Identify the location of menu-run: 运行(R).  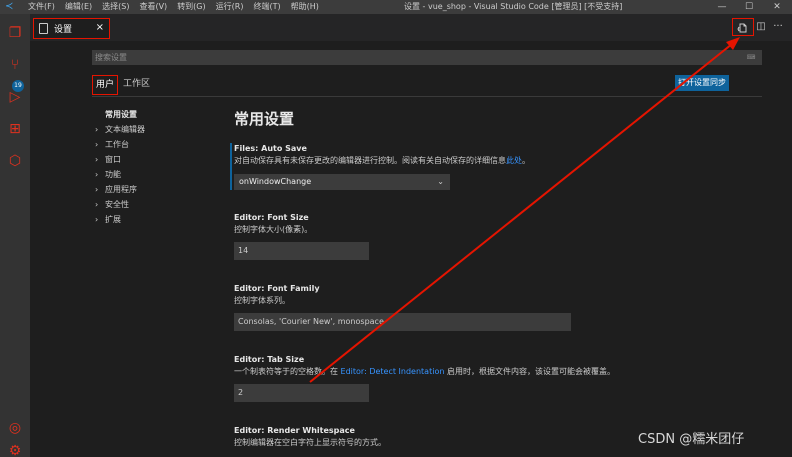
(230, 7).